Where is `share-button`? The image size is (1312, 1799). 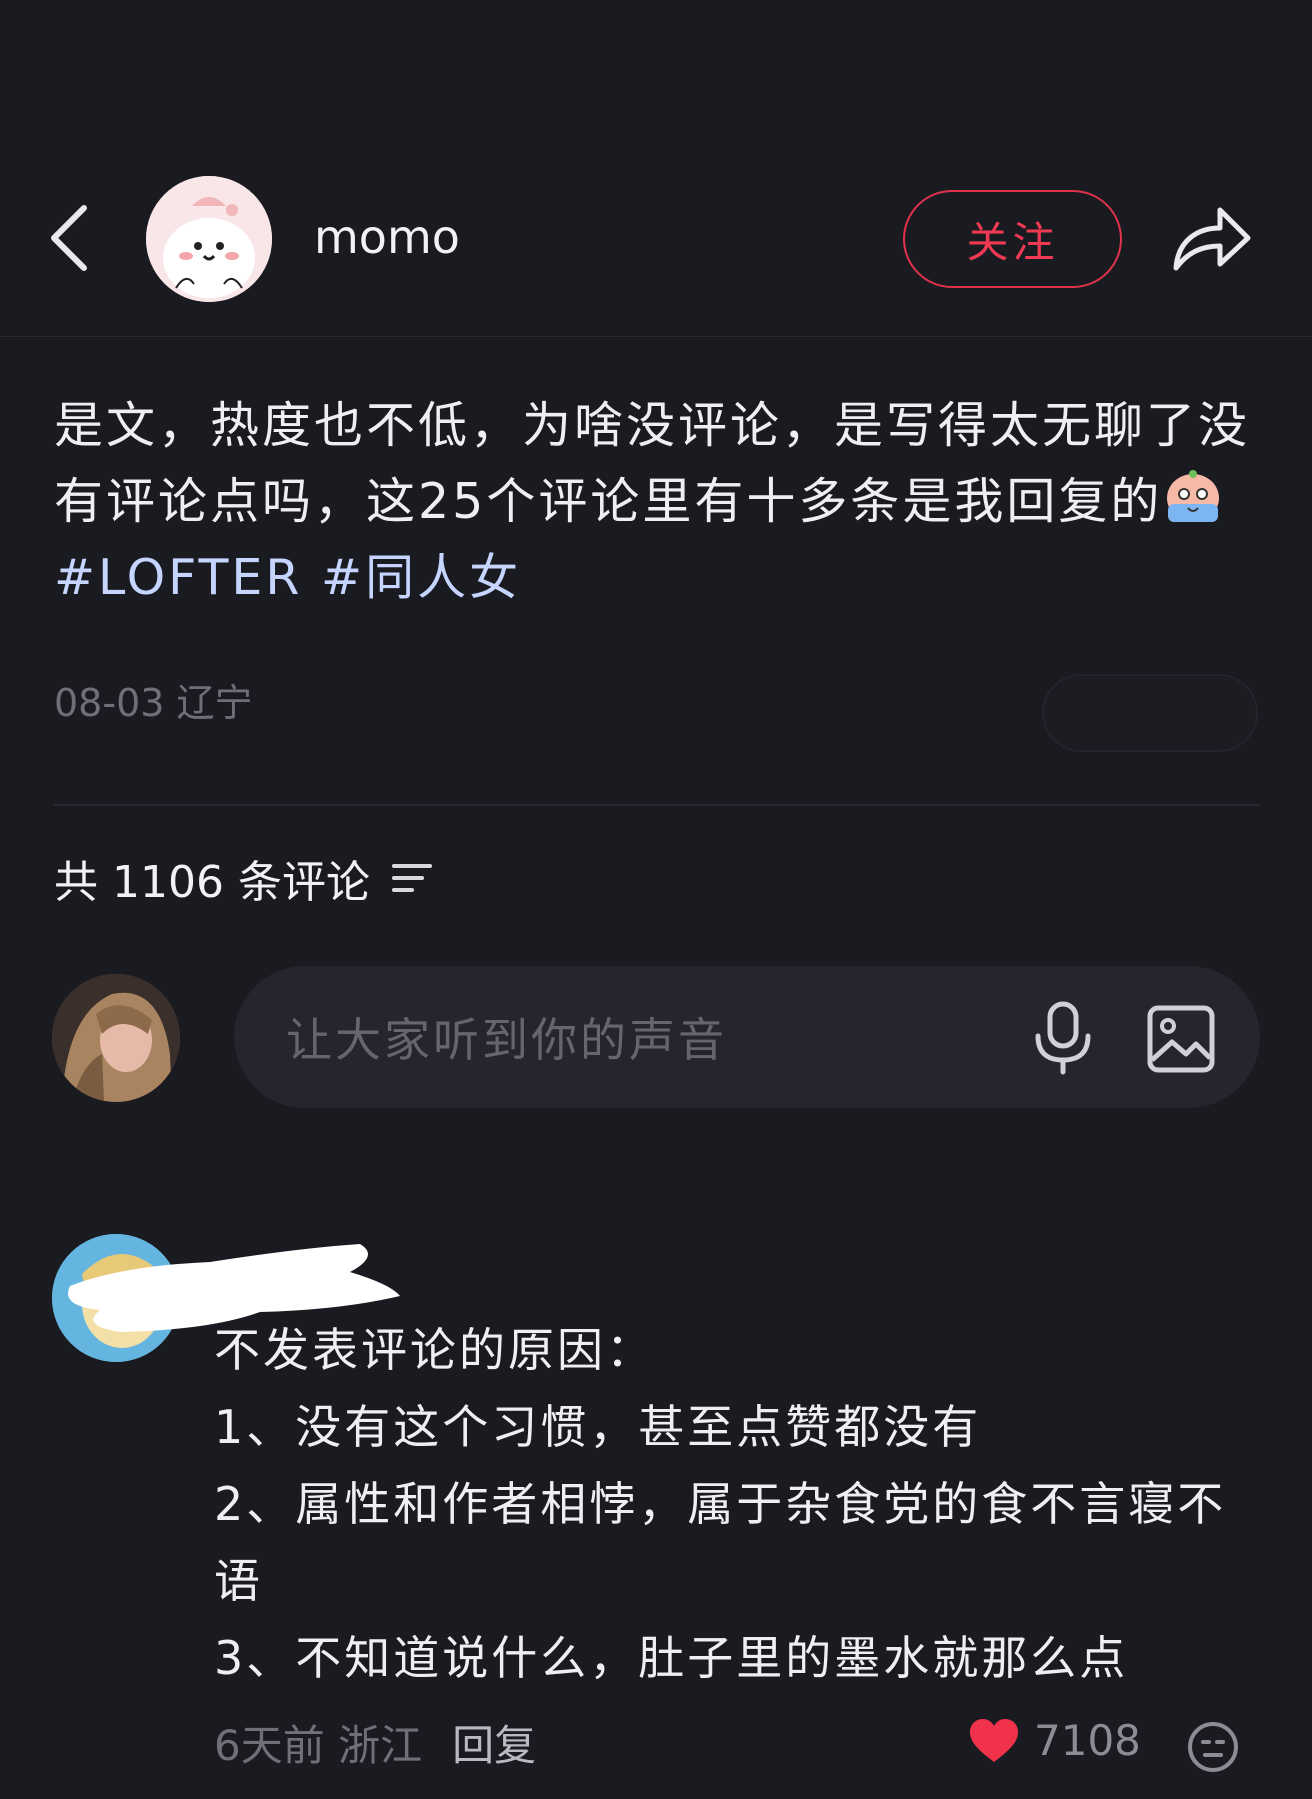
share-button is located at coordinates (1211, 238).